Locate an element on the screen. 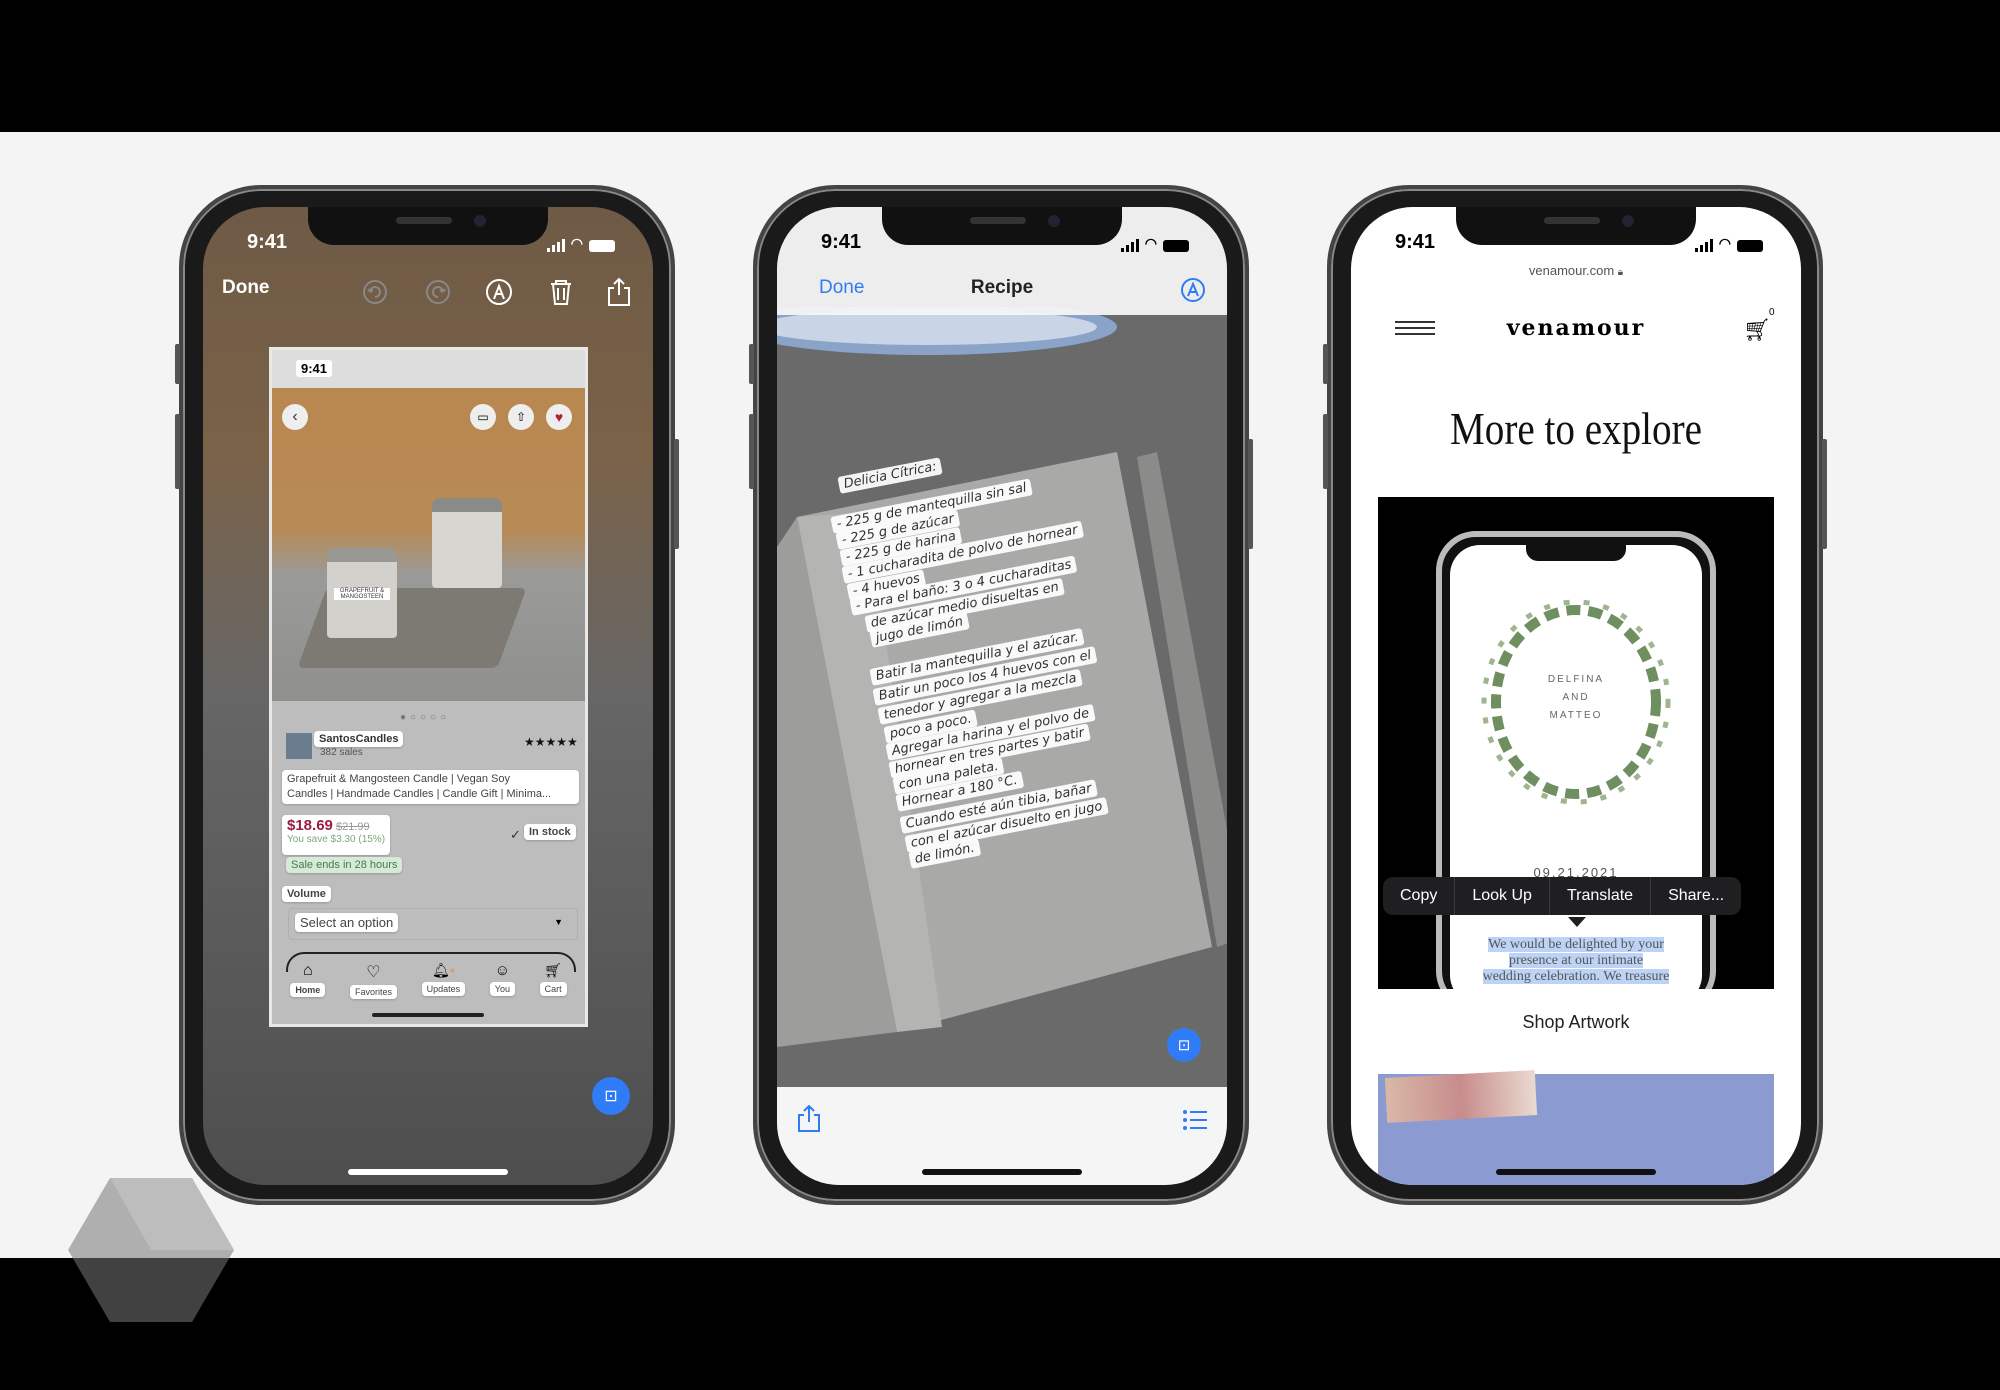  url-bar: venamour.com 🔒︎ is located at coordinates (1576, 270).